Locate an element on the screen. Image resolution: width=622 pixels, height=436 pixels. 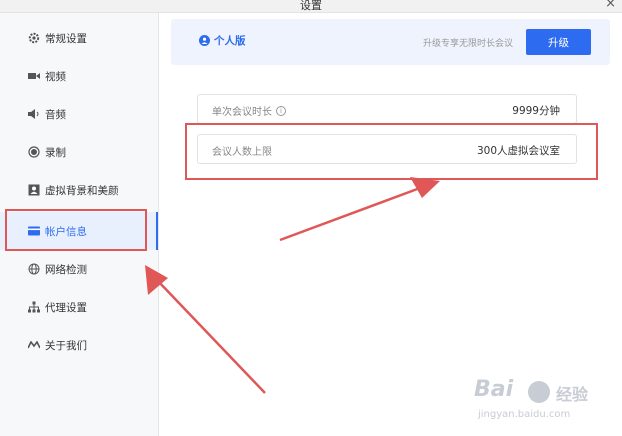
watermark-text: 经验 is located at coordinates (572, 394).